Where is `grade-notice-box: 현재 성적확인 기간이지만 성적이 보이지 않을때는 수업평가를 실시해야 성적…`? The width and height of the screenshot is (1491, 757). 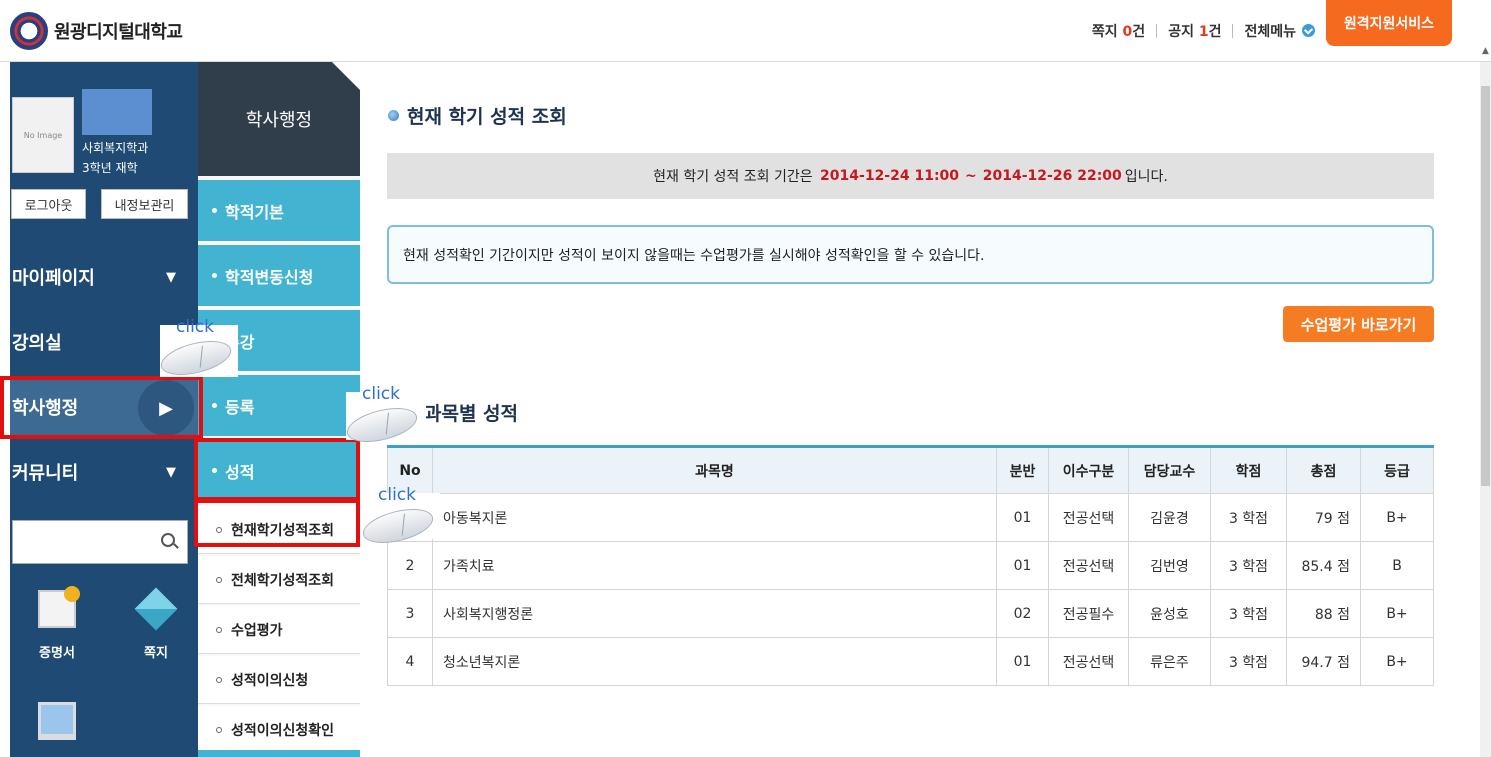
grade-notice-box: 현재 성적확인 기간이지만 성적이 보이지 않을때는 수업평가를 실시해야 성적… is located at coordinates (910, 254).